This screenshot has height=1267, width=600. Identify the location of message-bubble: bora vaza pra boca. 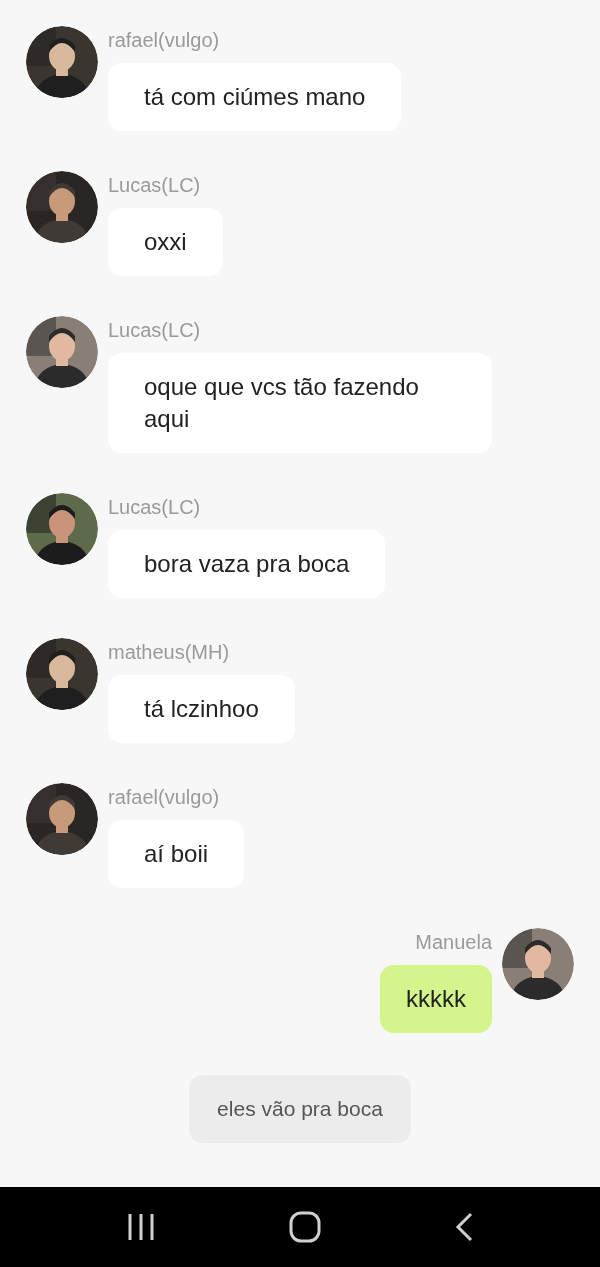
(247, 564).